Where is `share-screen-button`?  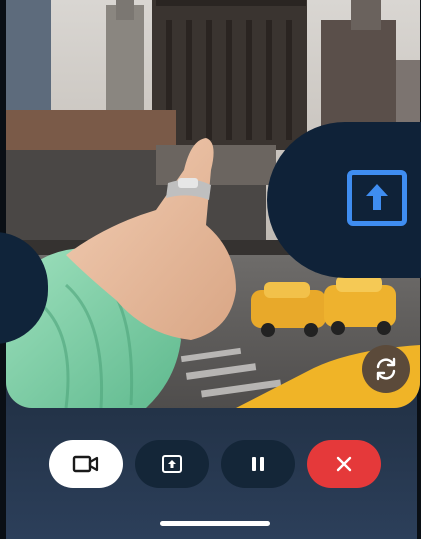 share-screen-button is located at coordinates (172, 464).